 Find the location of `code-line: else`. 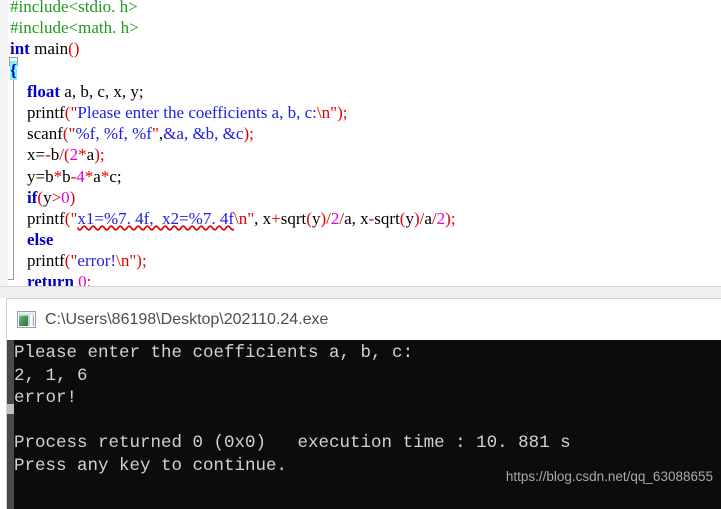

code-line: else is located at coordinates (233, 239).